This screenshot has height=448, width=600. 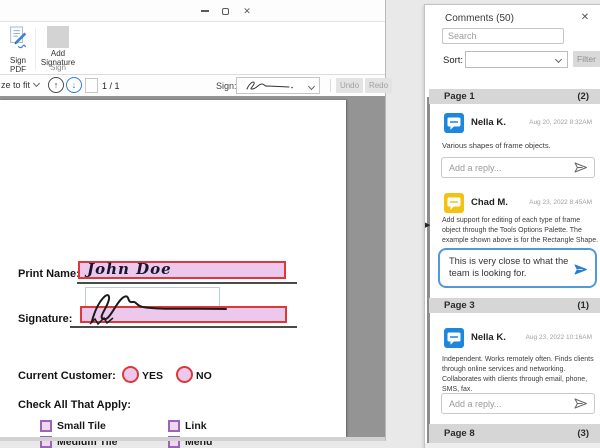 I want to click on undo-button: Undo, so click(x=349, y=85).